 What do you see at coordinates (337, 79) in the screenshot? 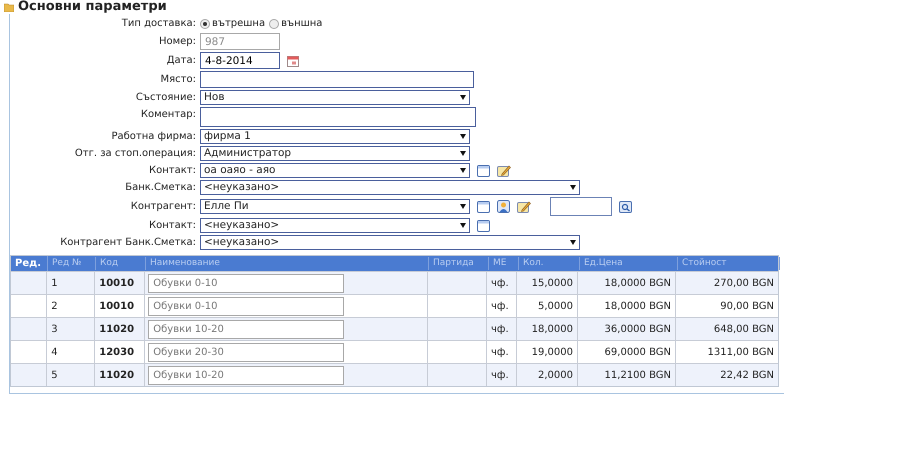
I see `text-field` at bounding box center [337, 79].